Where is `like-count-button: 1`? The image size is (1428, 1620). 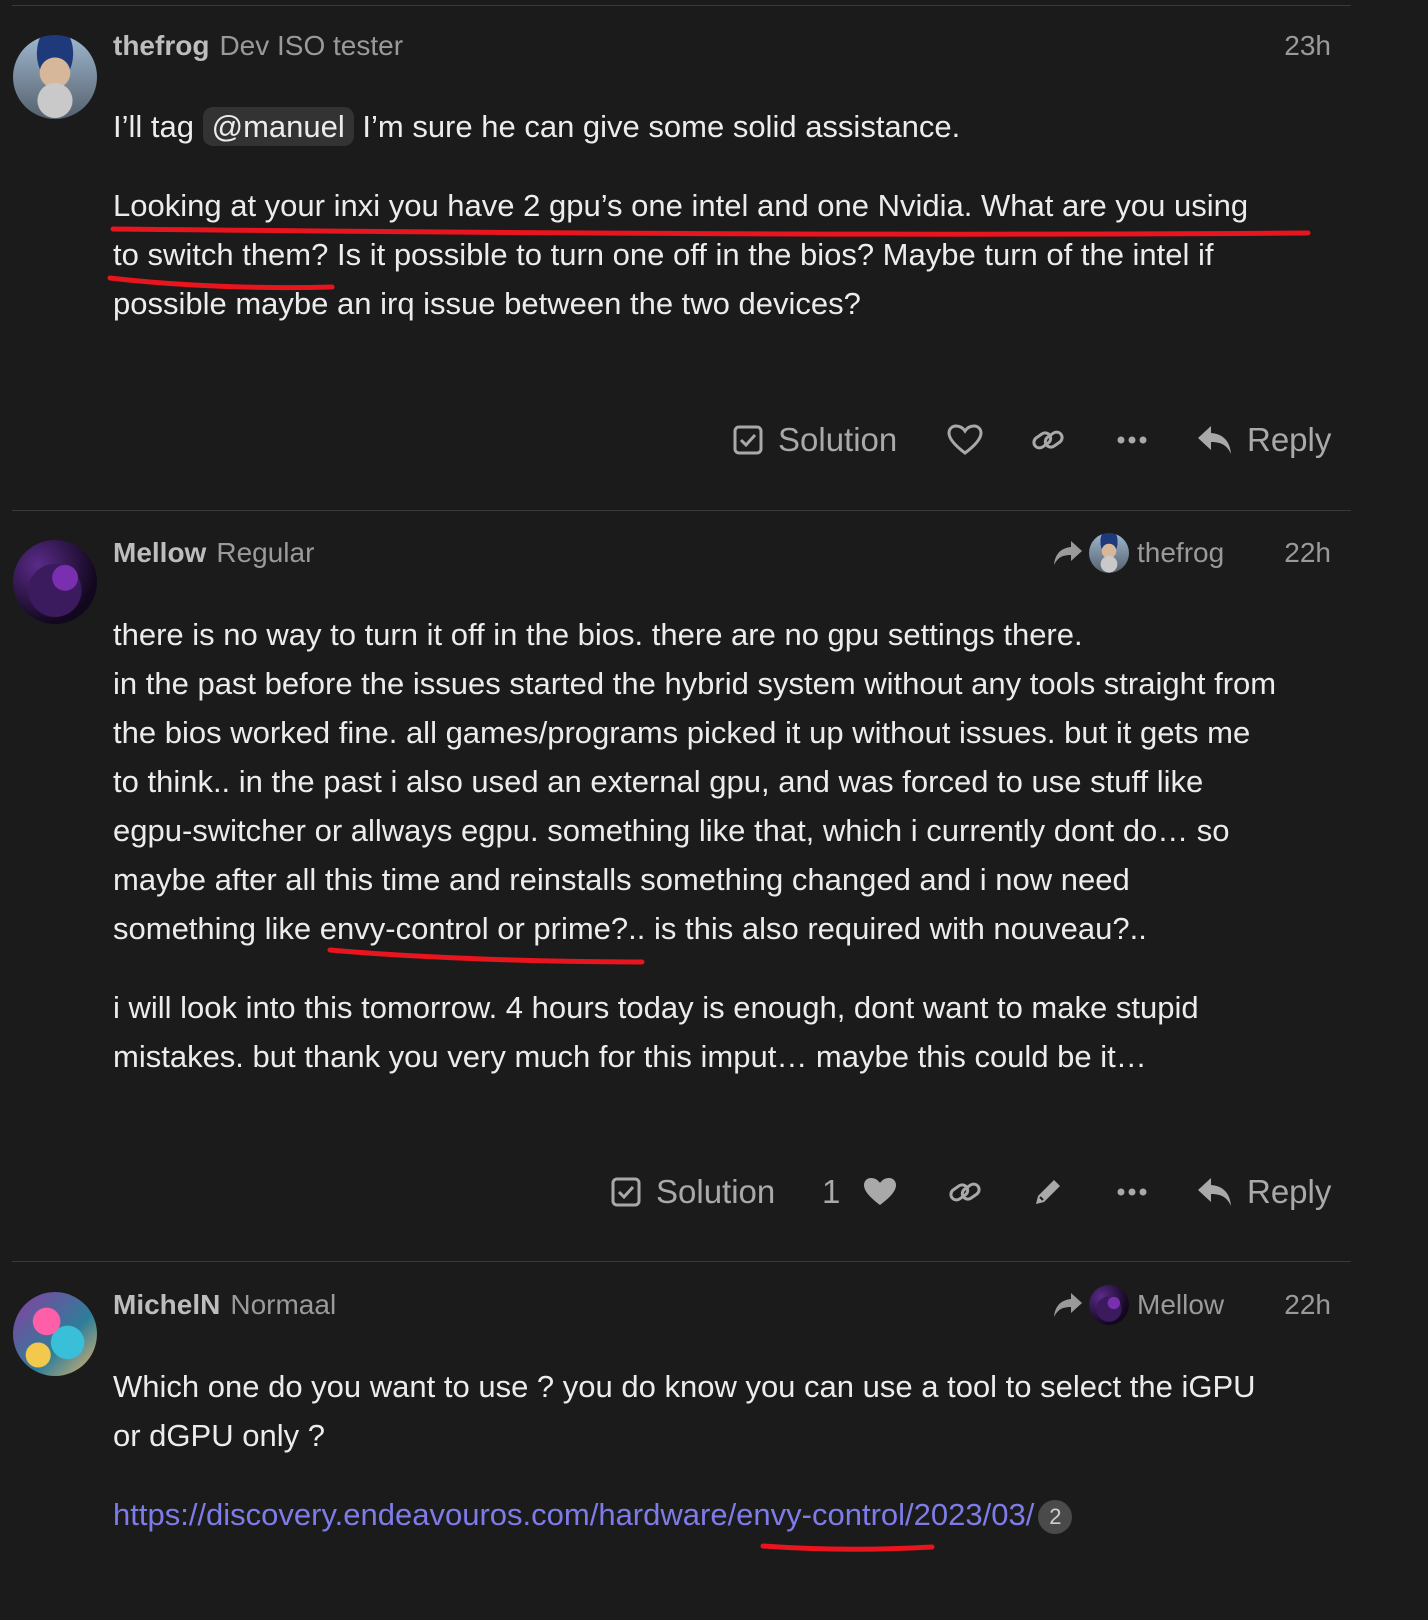 like-count-button: 1 is located at coordinates (831, 1192).